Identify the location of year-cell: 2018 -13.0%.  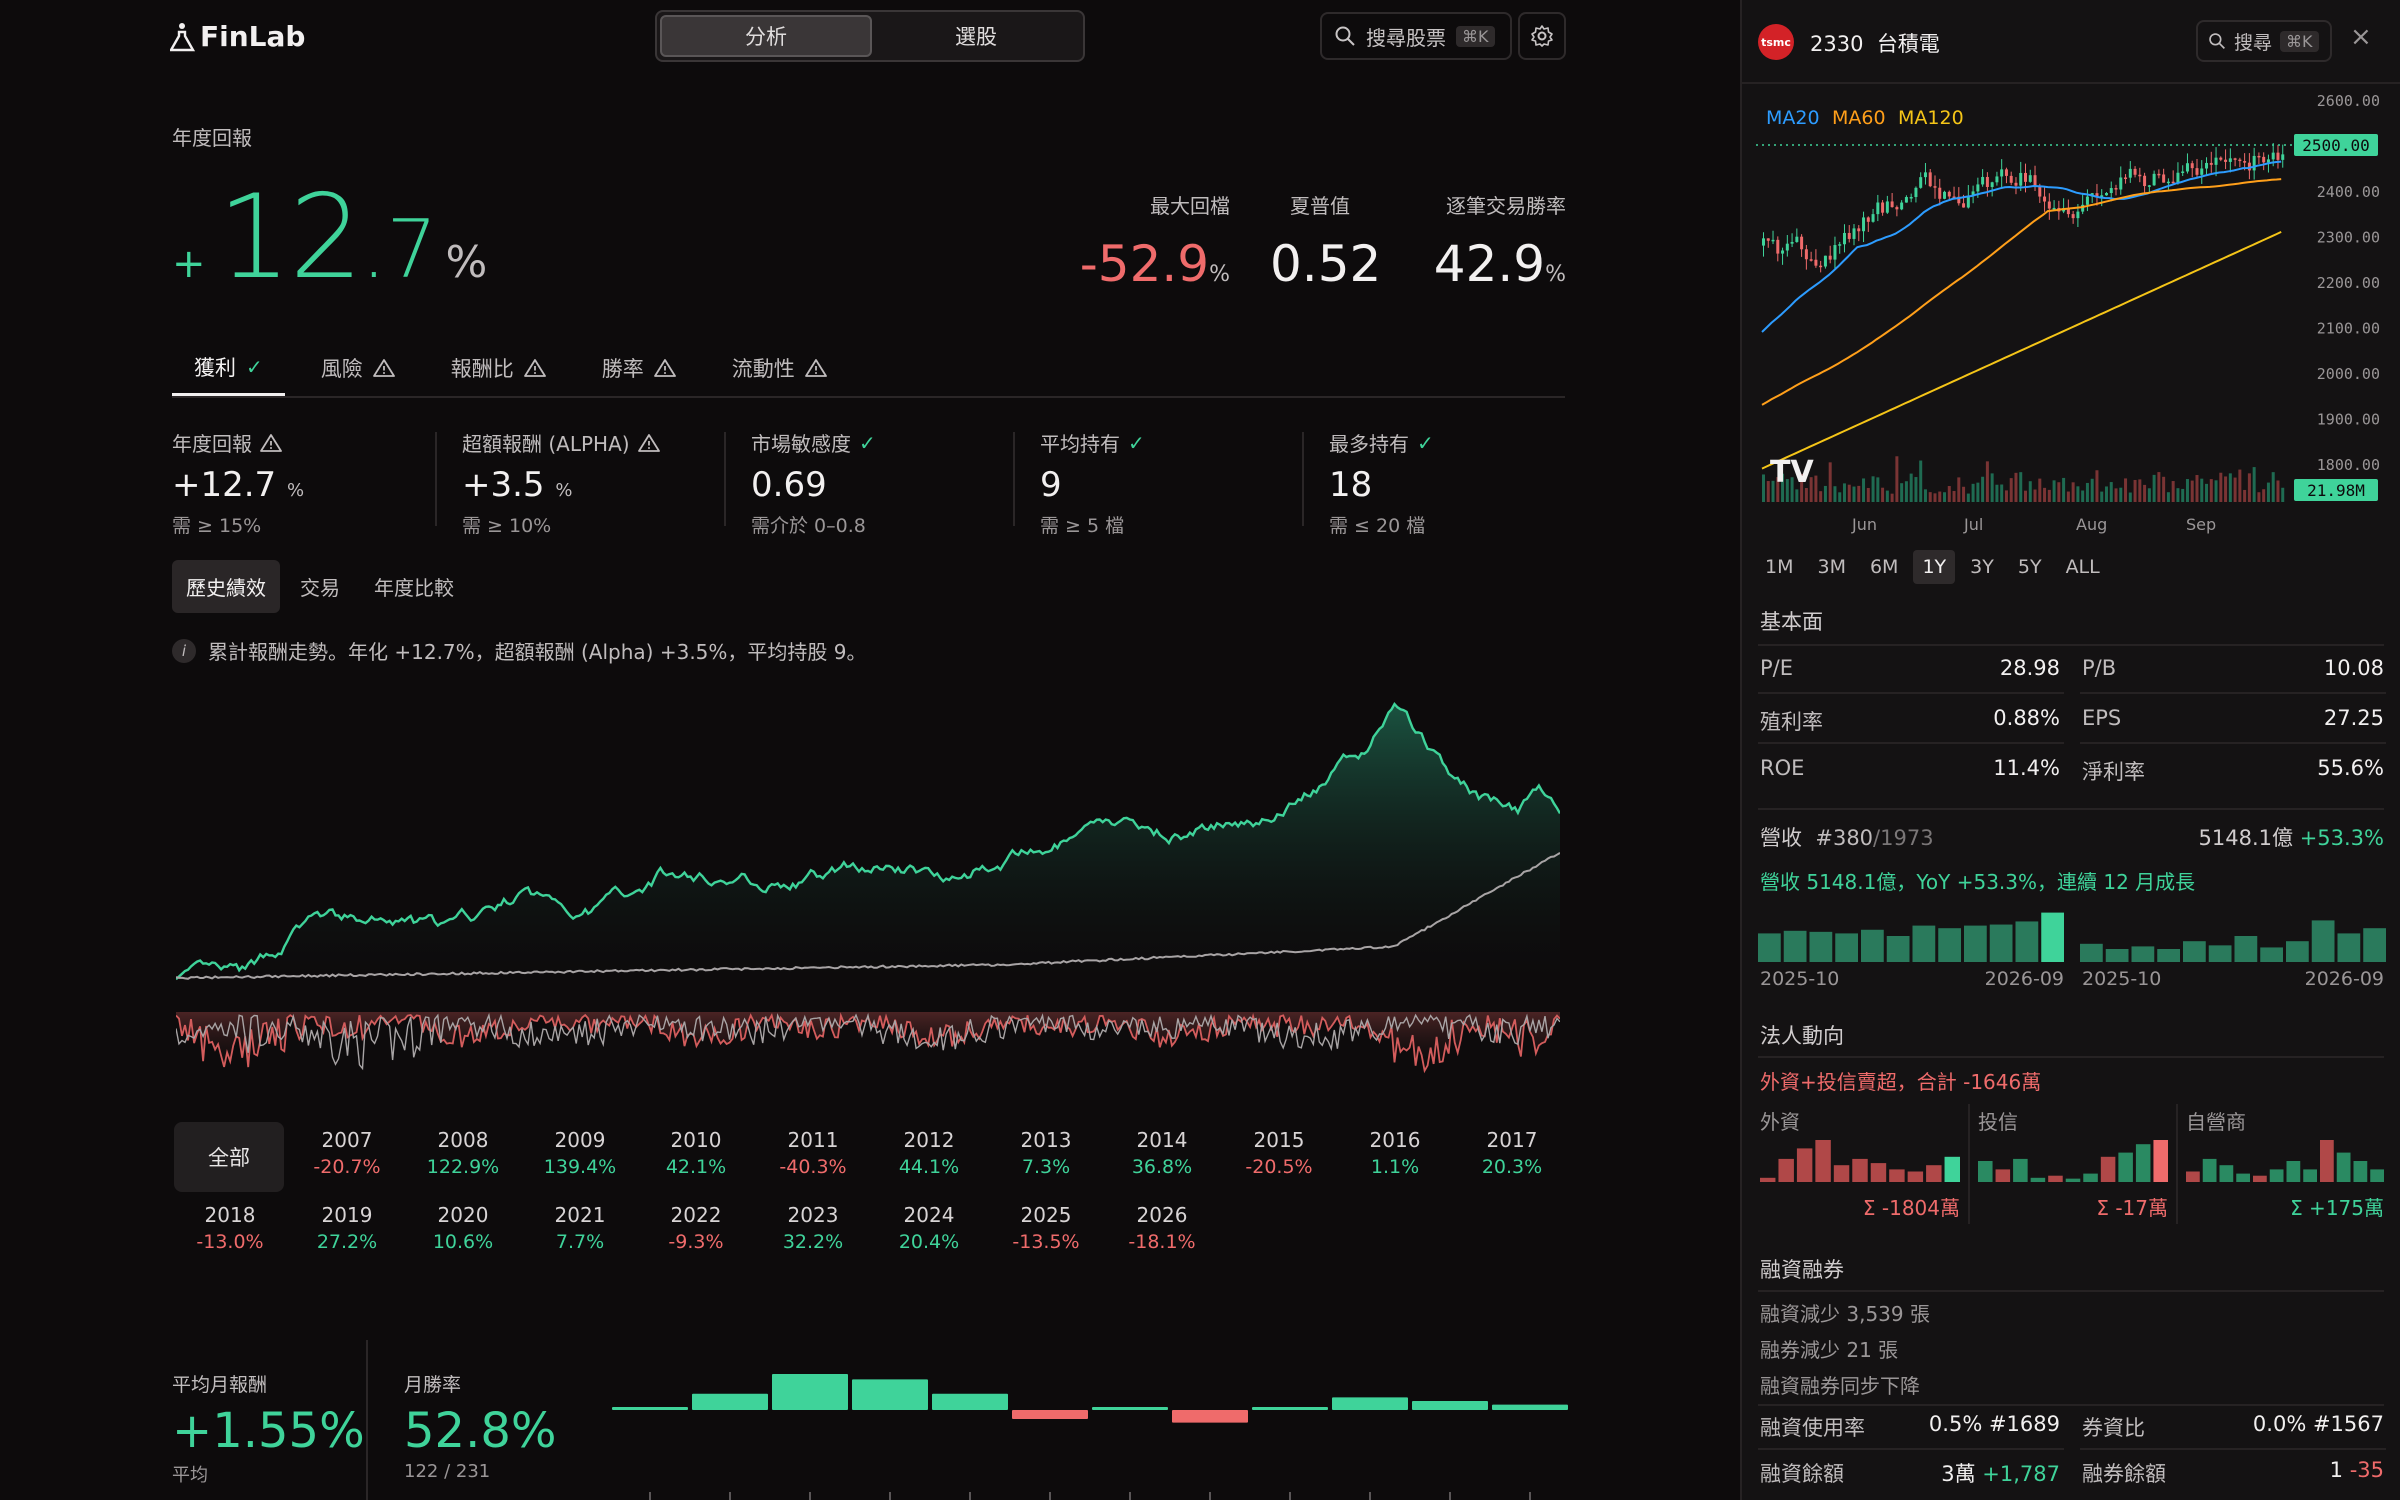
(230, 1228).